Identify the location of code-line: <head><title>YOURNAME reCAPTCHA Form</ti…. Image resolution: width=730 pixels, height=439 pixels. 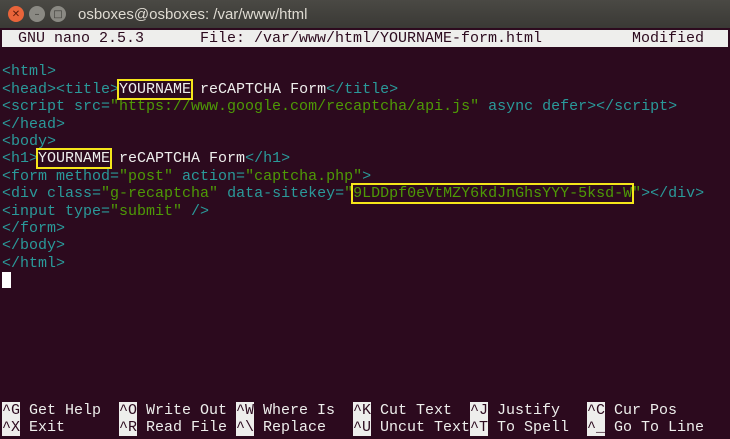
(365, 89).